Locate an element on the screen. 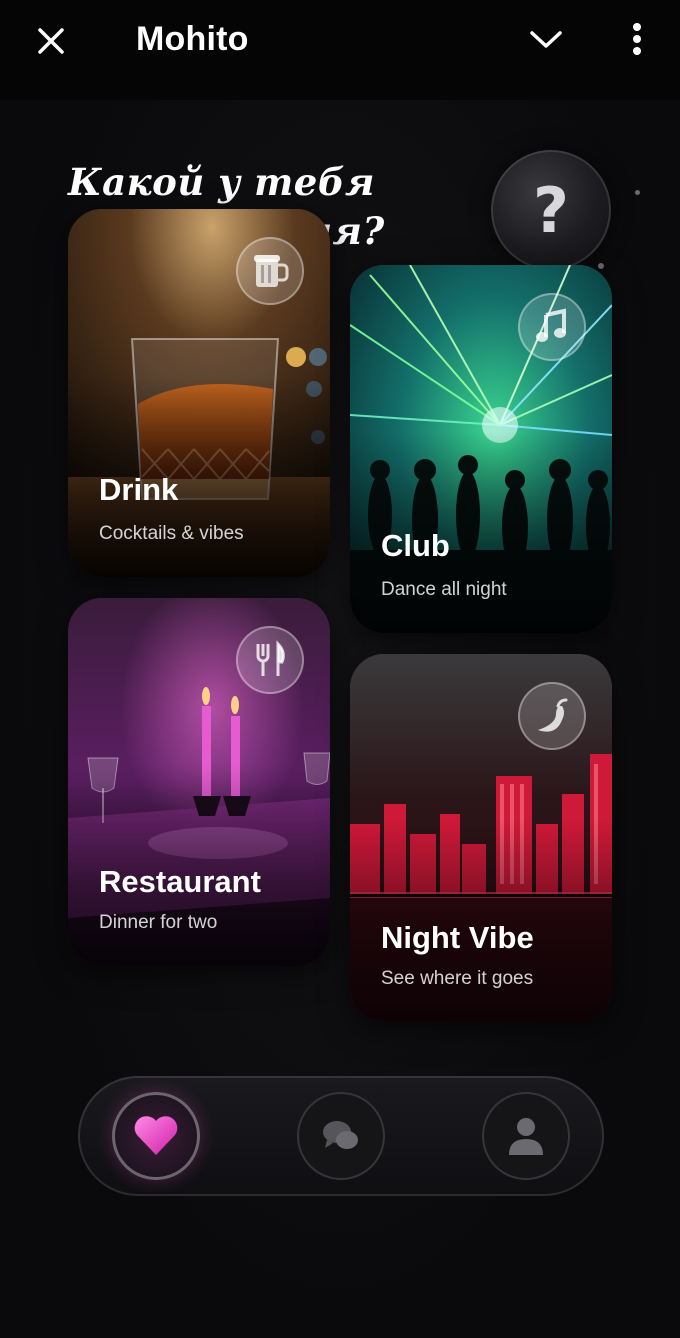  app-title: Mohito is located at coordinates (192, 39).